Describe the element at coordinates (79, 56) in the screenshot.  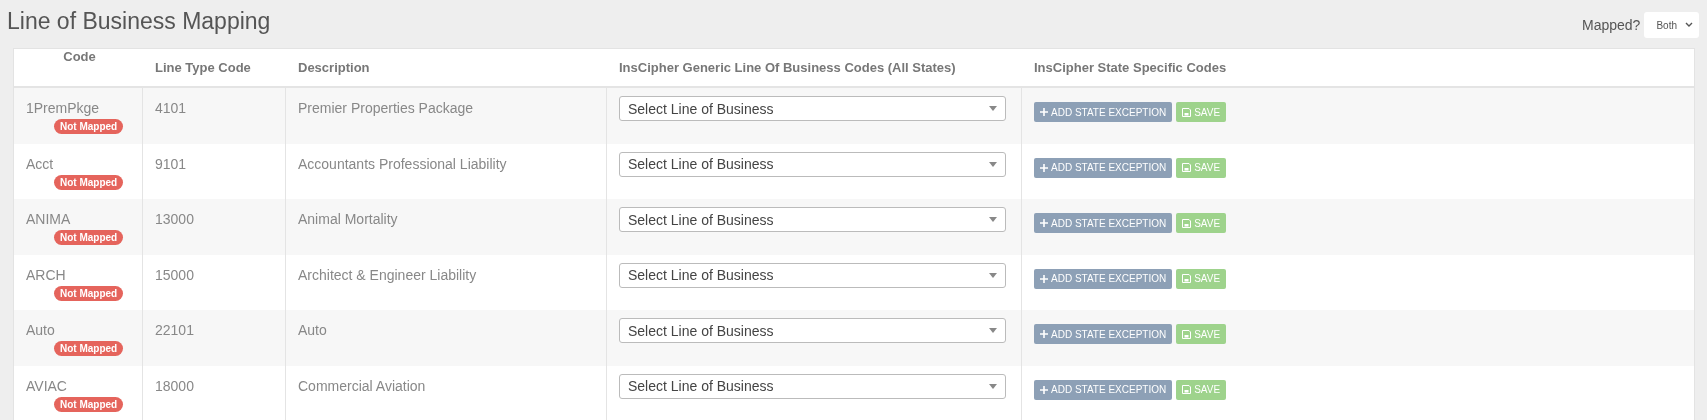
I see `column-header: Code` at that location.